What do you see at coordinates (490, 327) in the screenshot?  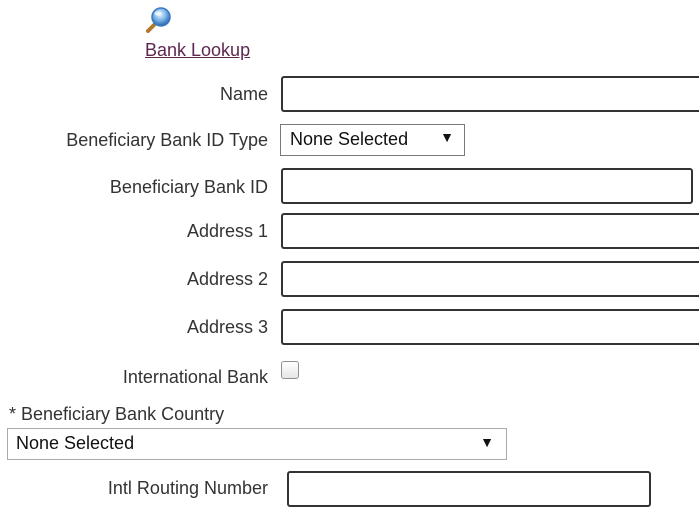 I see `address3-input` at bounding box center [490, 327].